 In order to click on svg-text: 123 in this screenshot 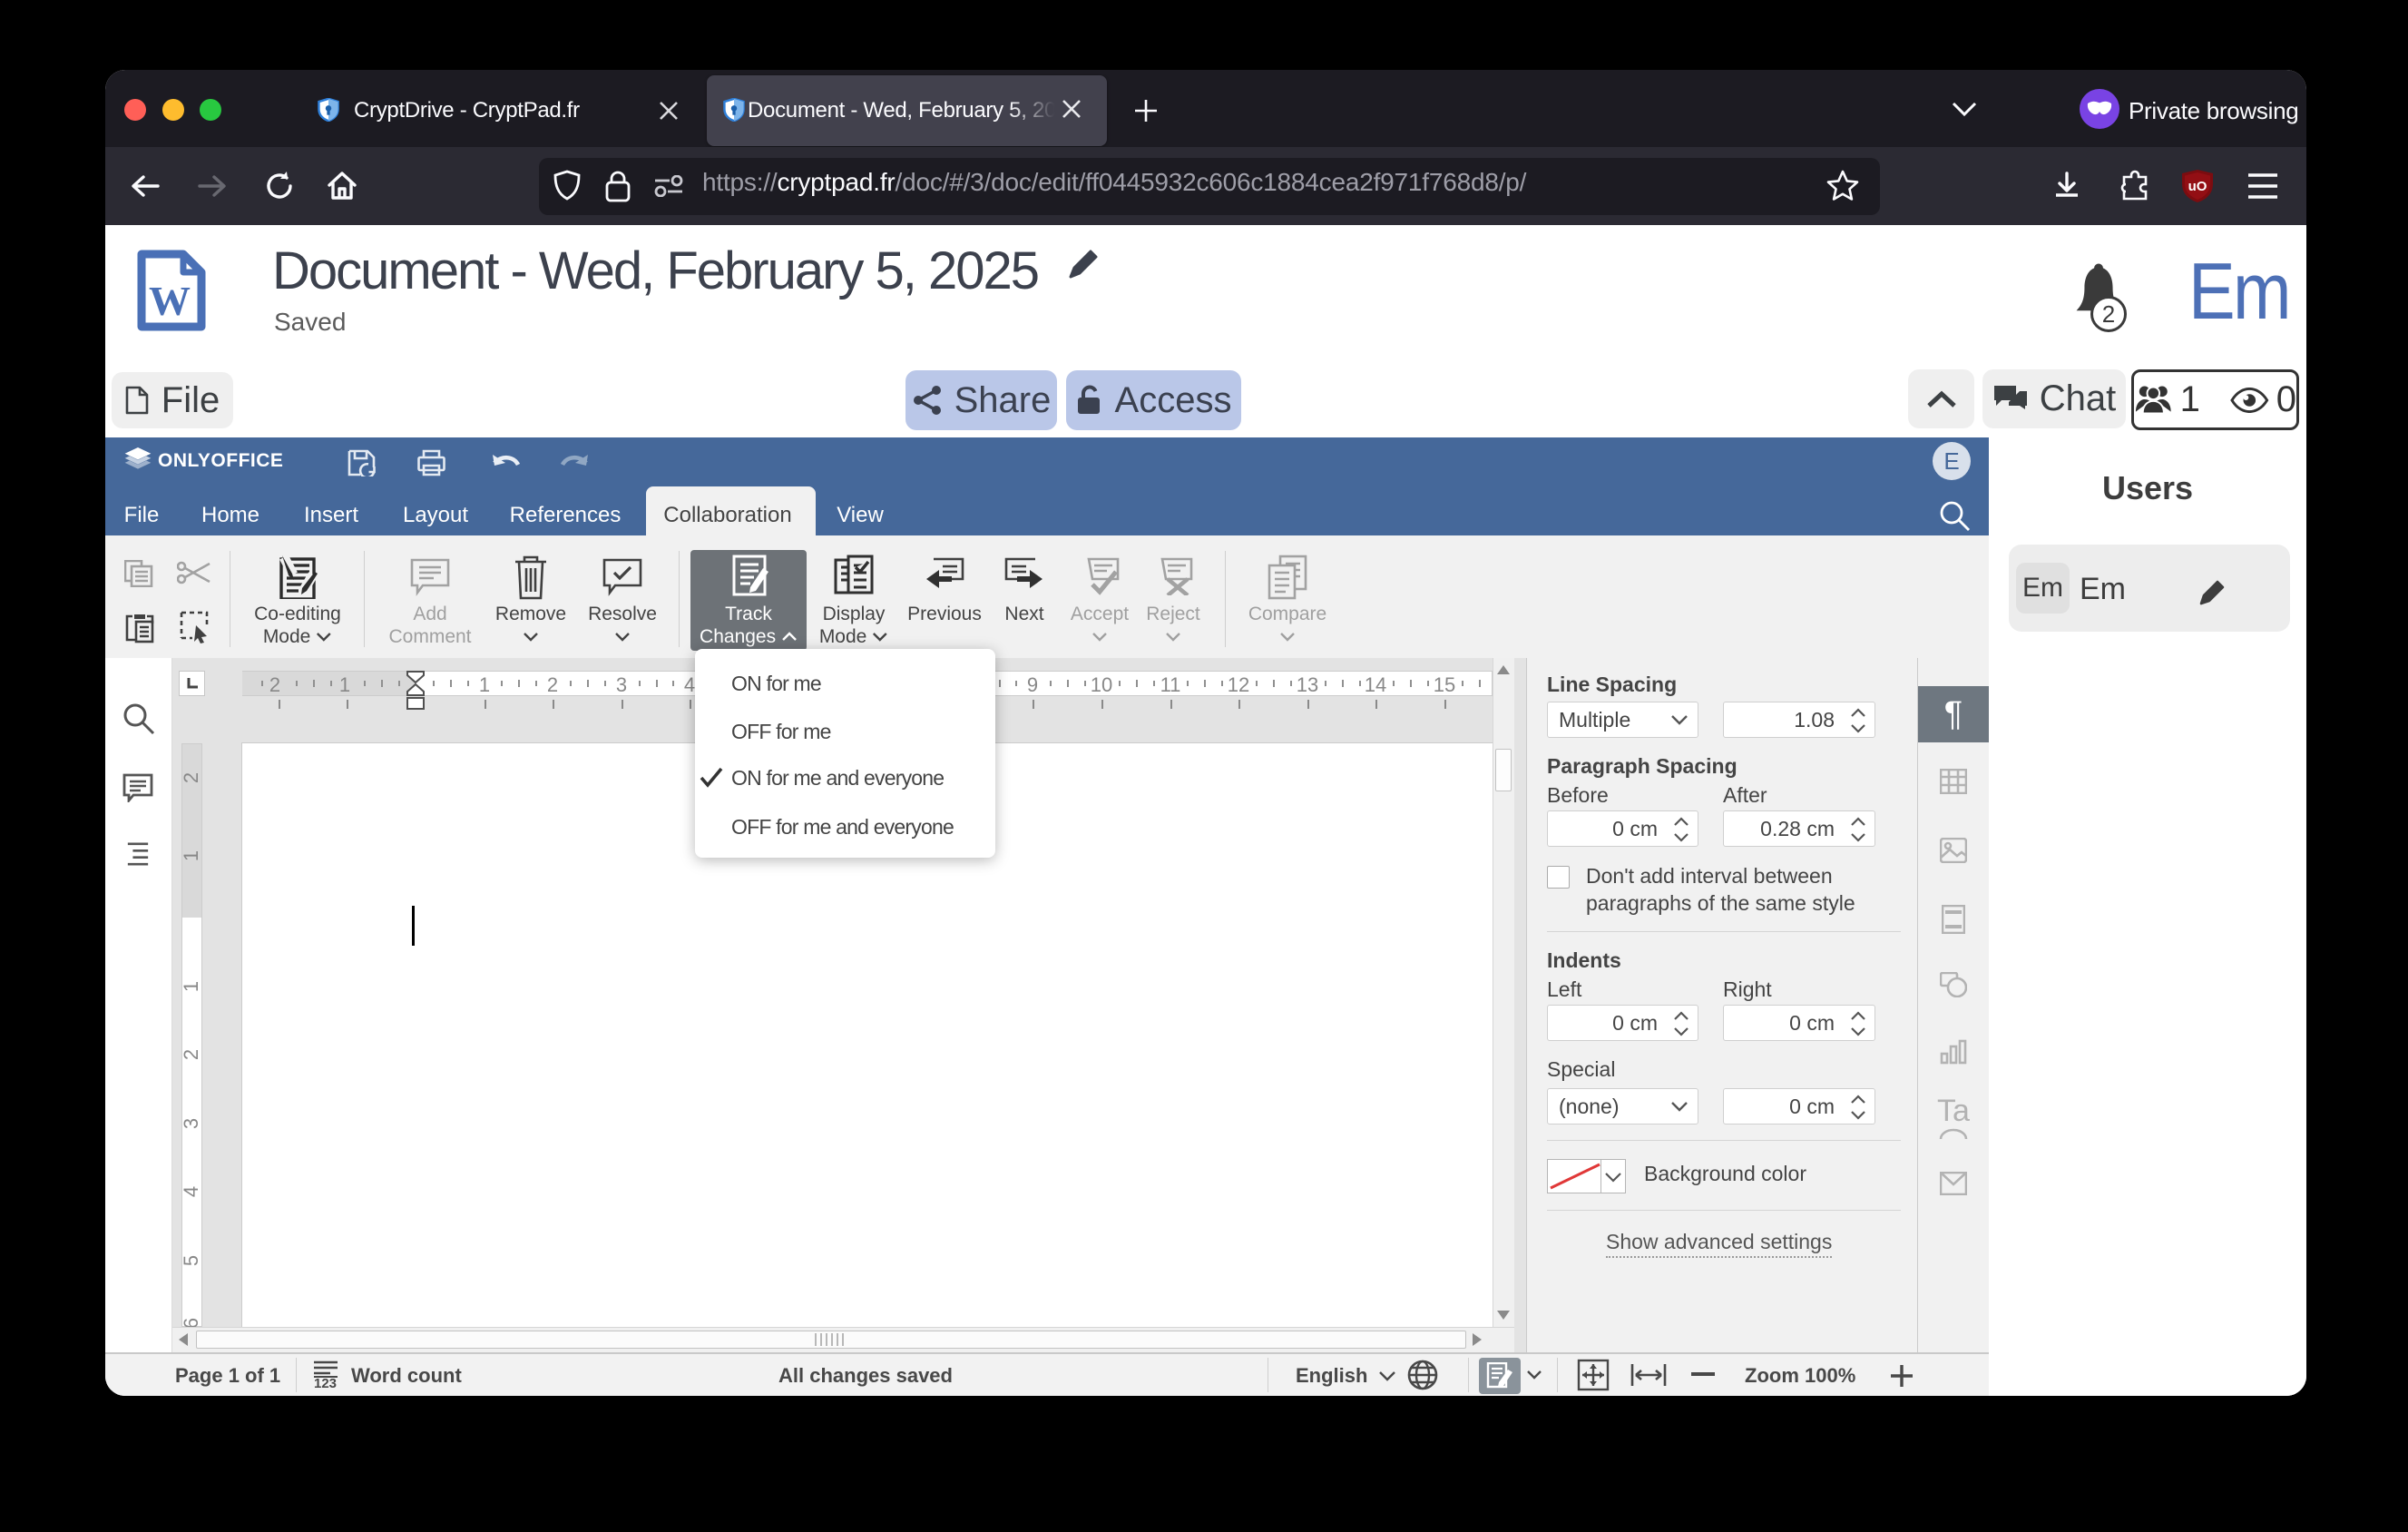, I will do `click(326, 1382)`.